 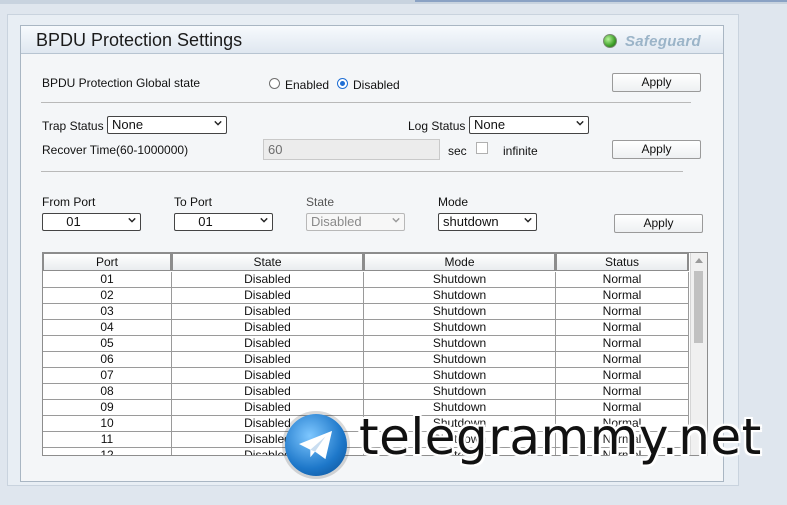 I want to click on table-row: 08 Disabled Shutdown Normal, so click(x=366, y=392).